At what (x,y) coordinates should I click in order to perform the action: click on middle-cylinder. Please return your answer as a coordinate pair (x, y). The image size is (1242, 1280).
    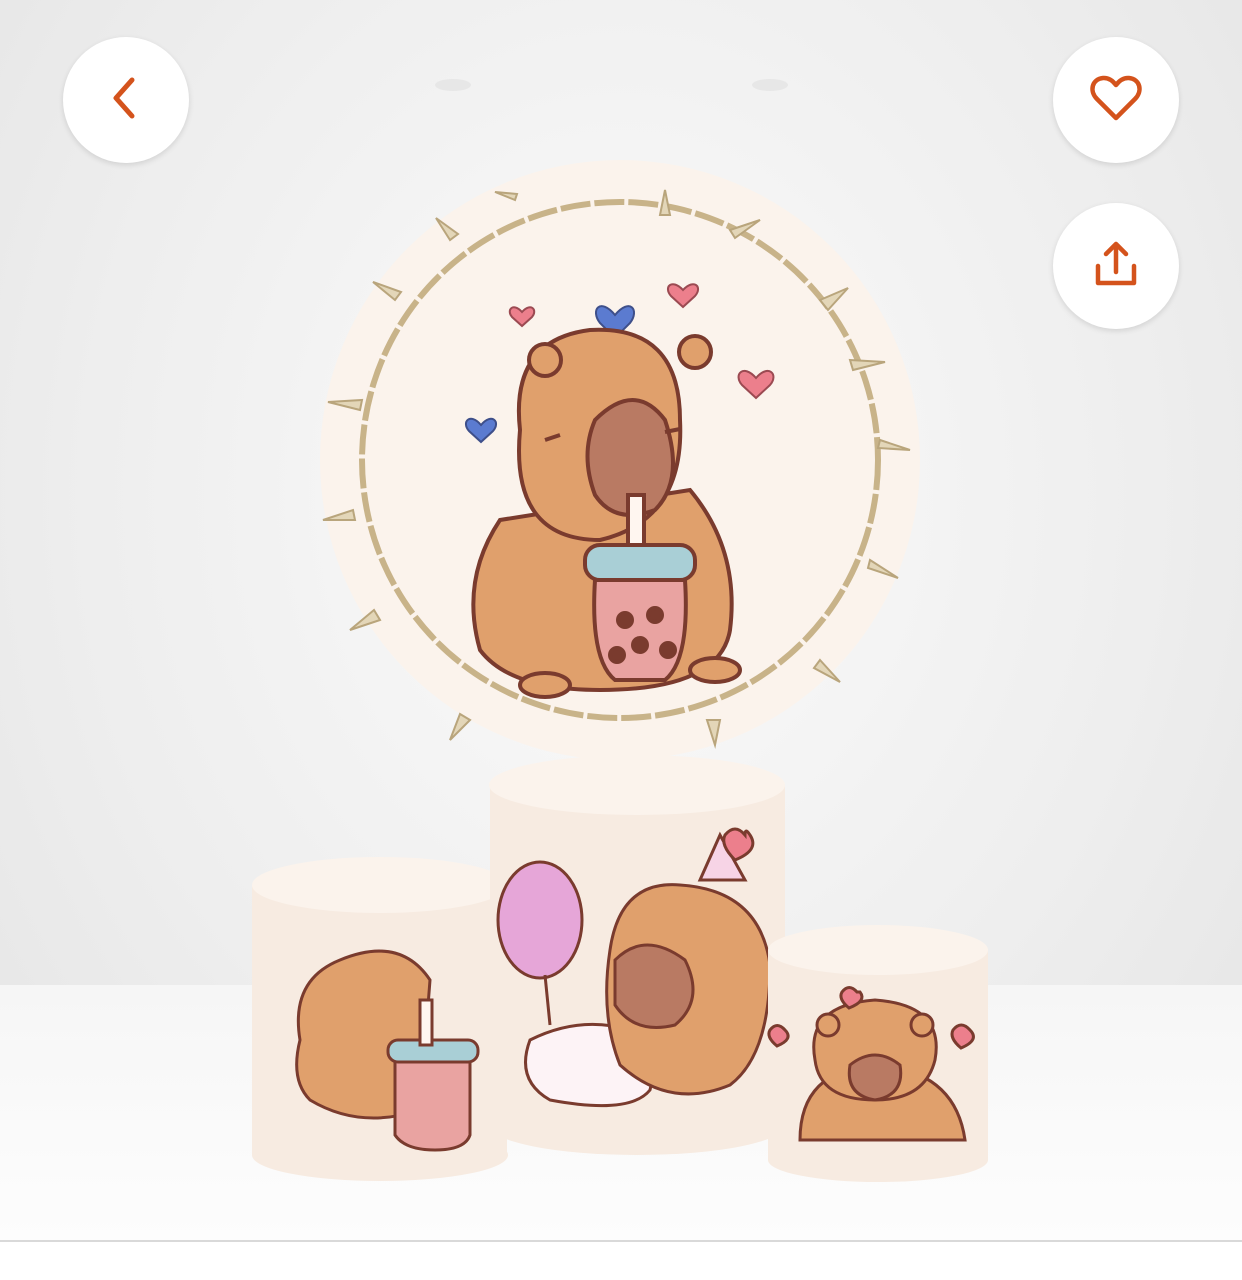
    Looking at the image, I should click on (637, 955).